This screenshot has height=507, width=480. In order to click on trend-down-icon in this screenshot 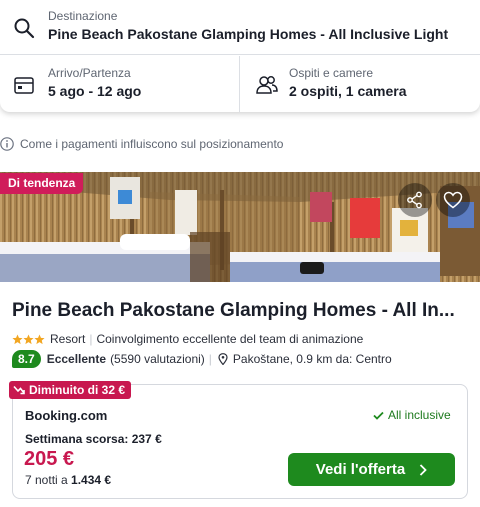, I will do `click(19, 390)`.